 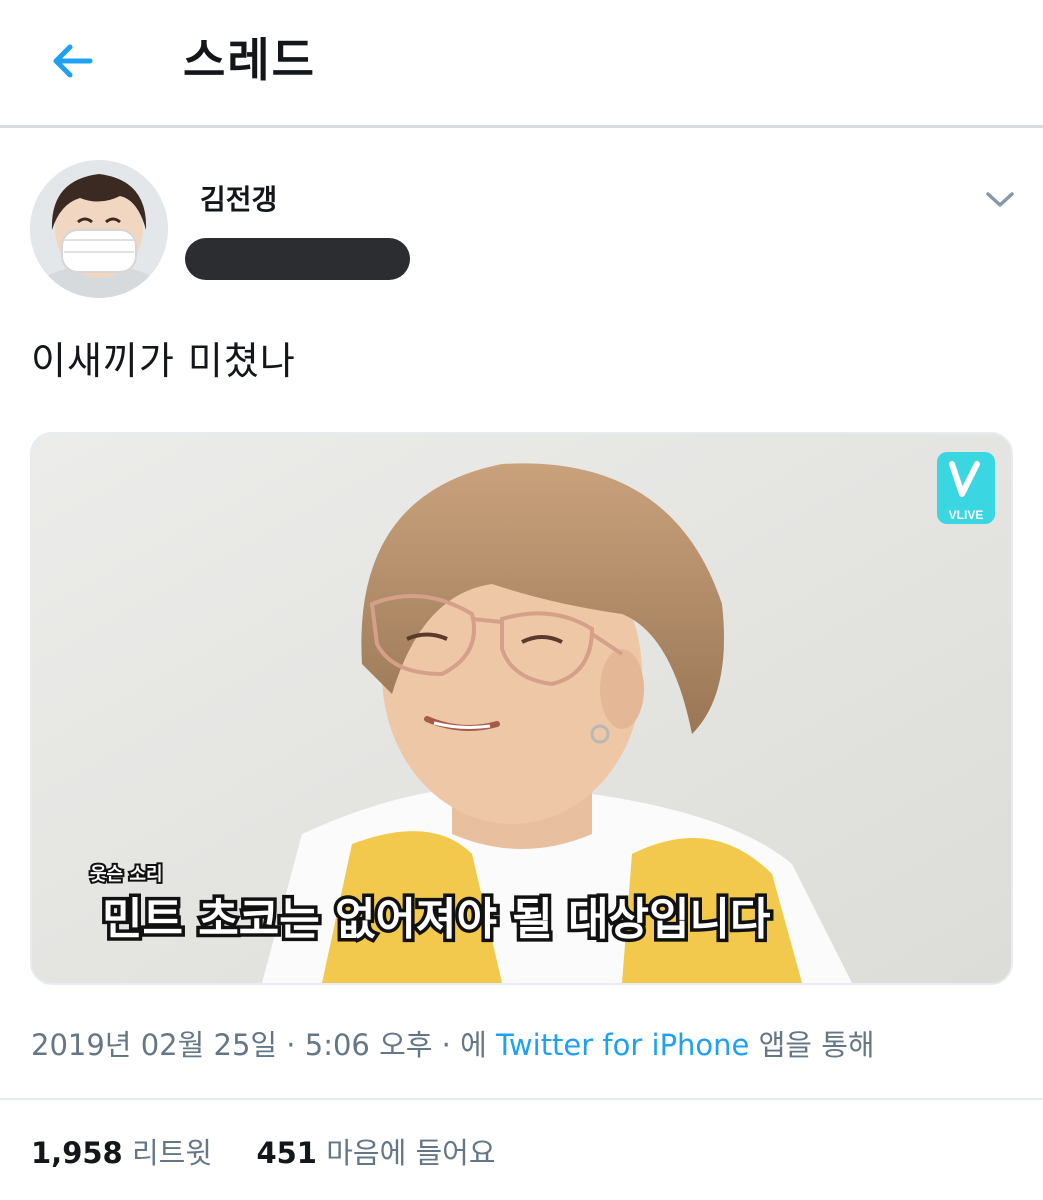 I want to click on likes-stat: 451 마음에 들어요, so click(x=375, y=1153).